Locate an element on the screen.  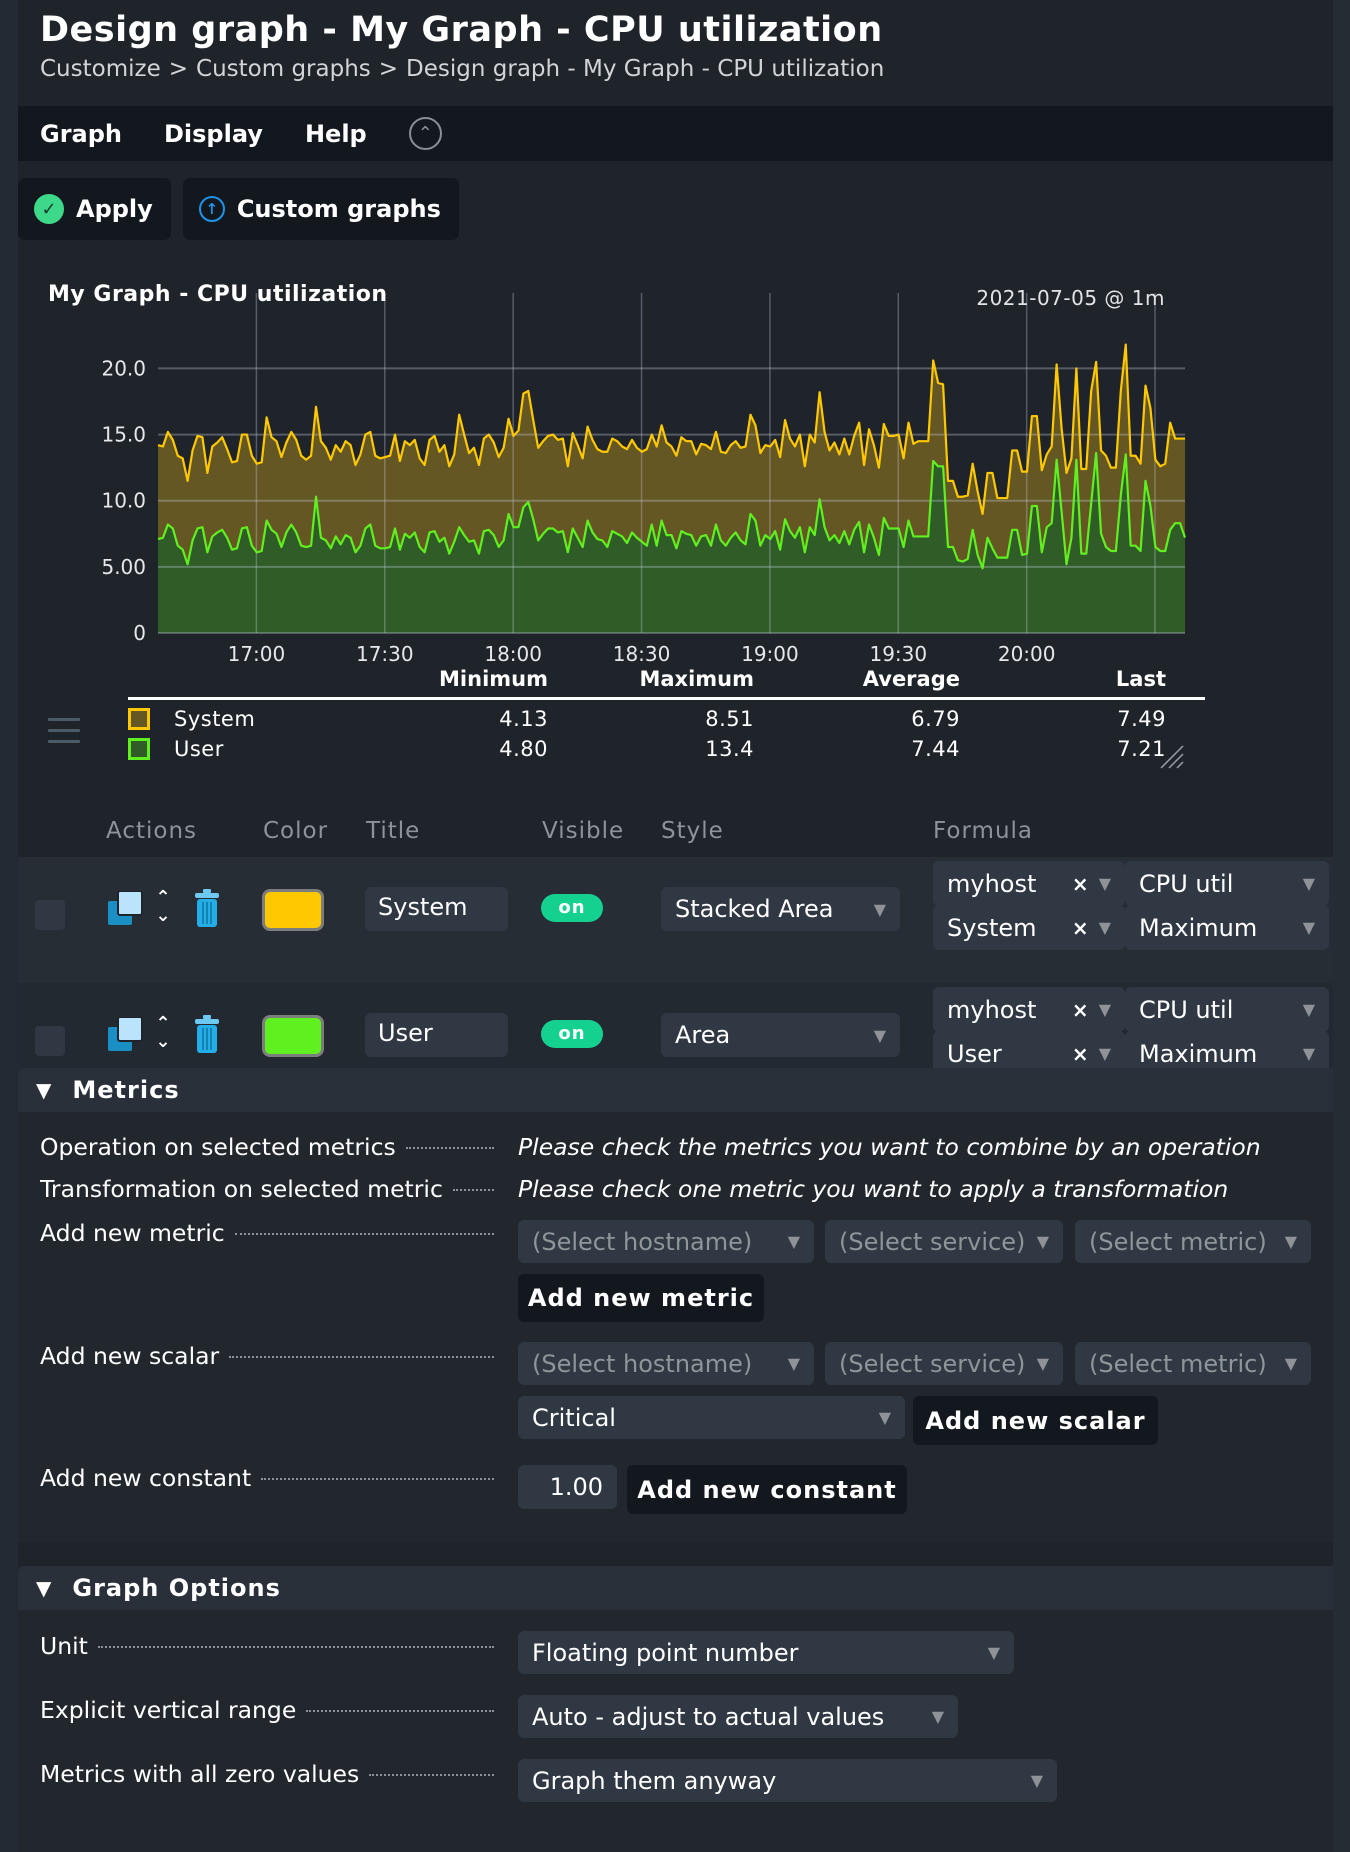
metrics-section-header: ▼ Metrics is located at coordinates (675, 1090).